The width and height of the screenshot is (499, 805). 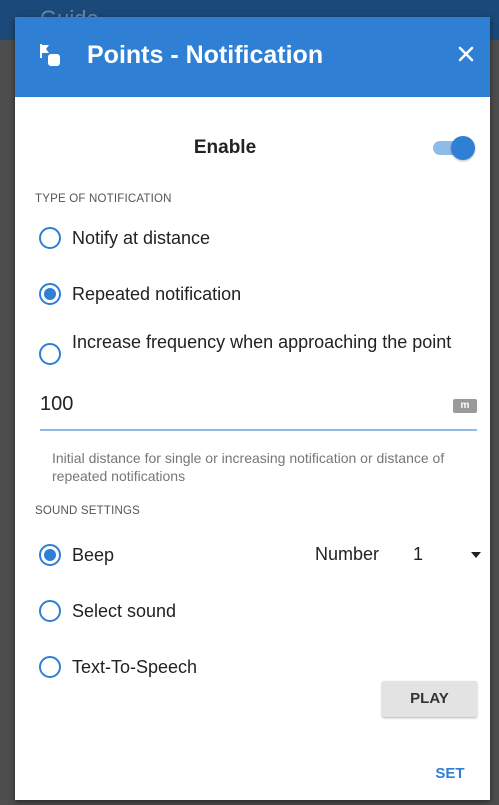 I want to click on distance-field: m, so click(x=258, y=410).